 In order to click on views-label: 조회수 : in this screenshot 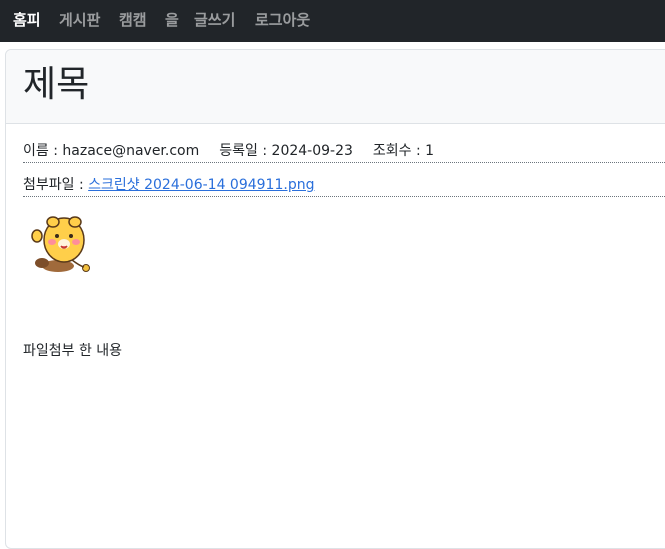, I will do `click(399, 151)`.